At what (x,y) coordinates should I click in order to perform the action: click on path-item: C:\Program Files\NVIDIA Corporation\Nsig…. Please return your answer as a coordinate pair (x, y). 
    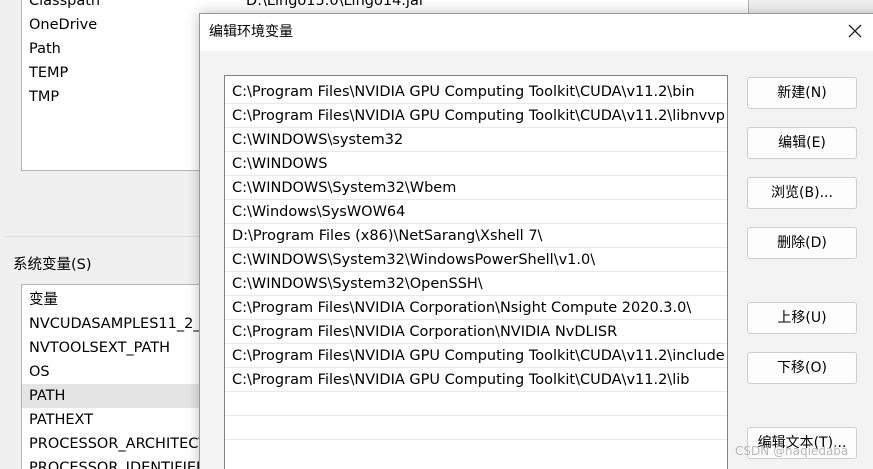
    Looking at the image, I should click on (476, 308).